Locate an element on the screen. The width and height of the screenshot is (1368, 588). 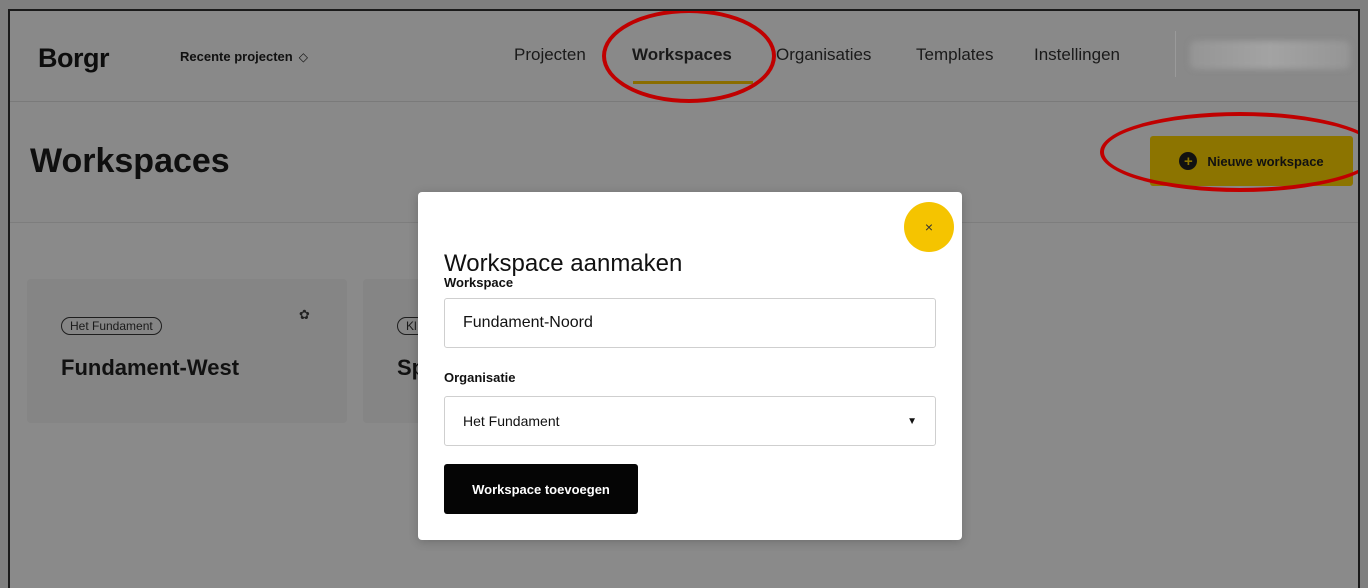
recent-projects-dropdown: Recente projecten ◇ is located at coordinates (244, 56).